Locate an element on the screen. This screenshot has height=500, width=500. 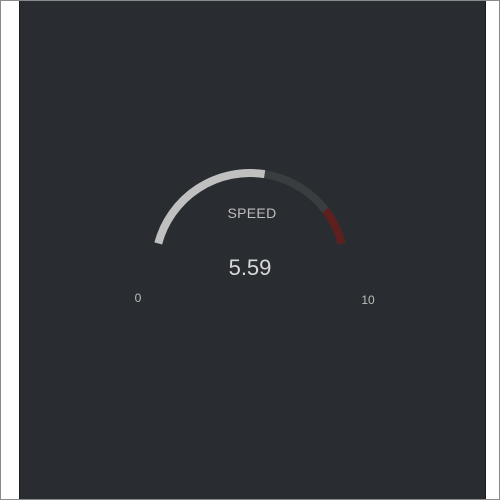
gauge-min-label: 0 is located at coordinates (138, 298).